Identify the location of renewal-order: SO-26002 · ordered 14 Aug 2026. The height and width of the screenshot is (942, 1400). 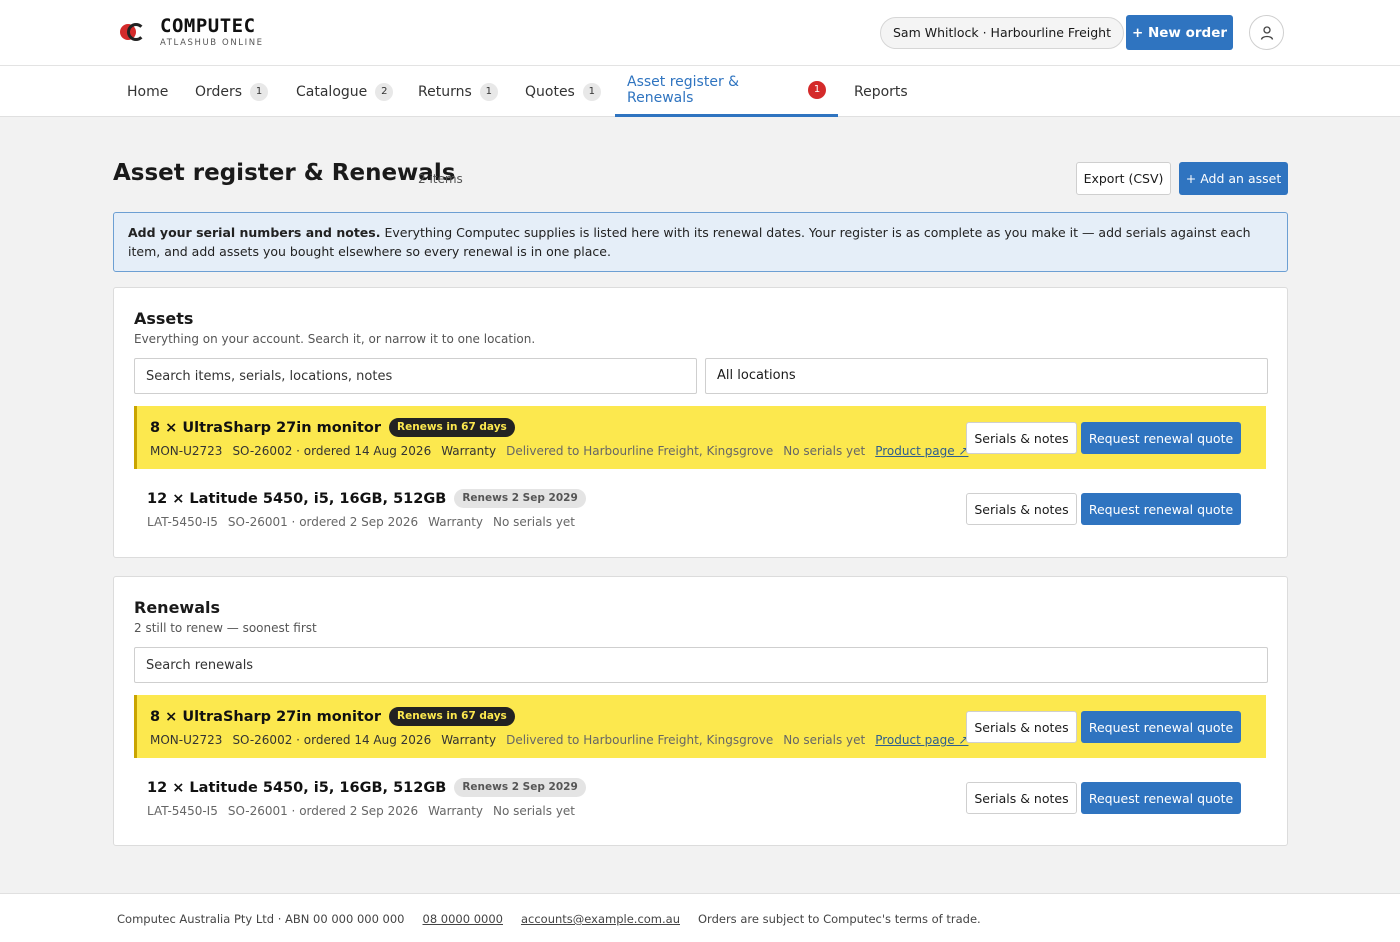
(332, 740).